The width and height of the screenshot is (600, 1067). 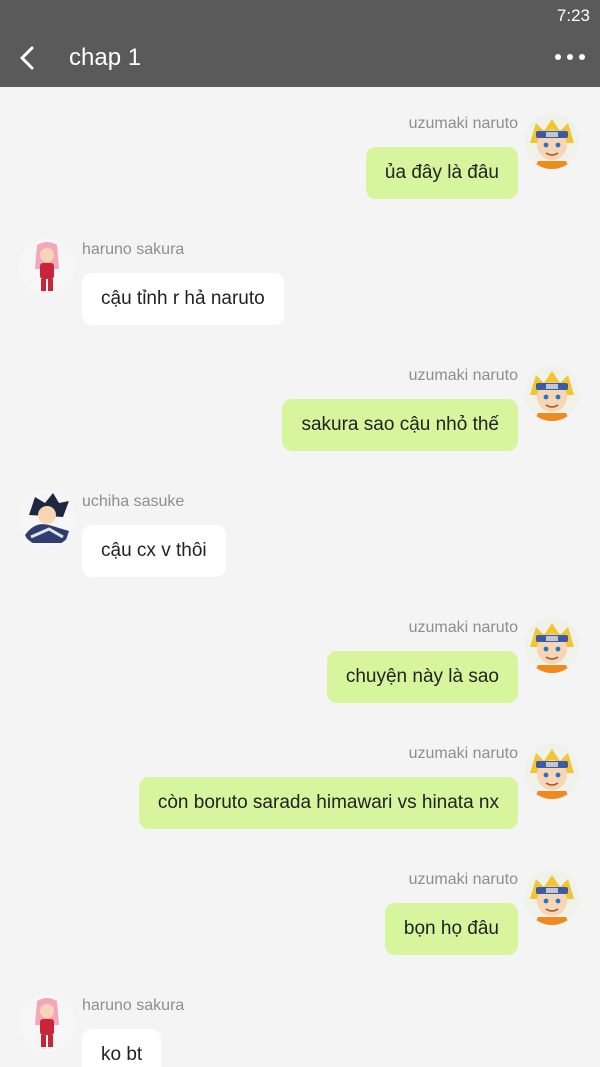 I want to click on status-time: 7:23, so click(x=573, y=15).